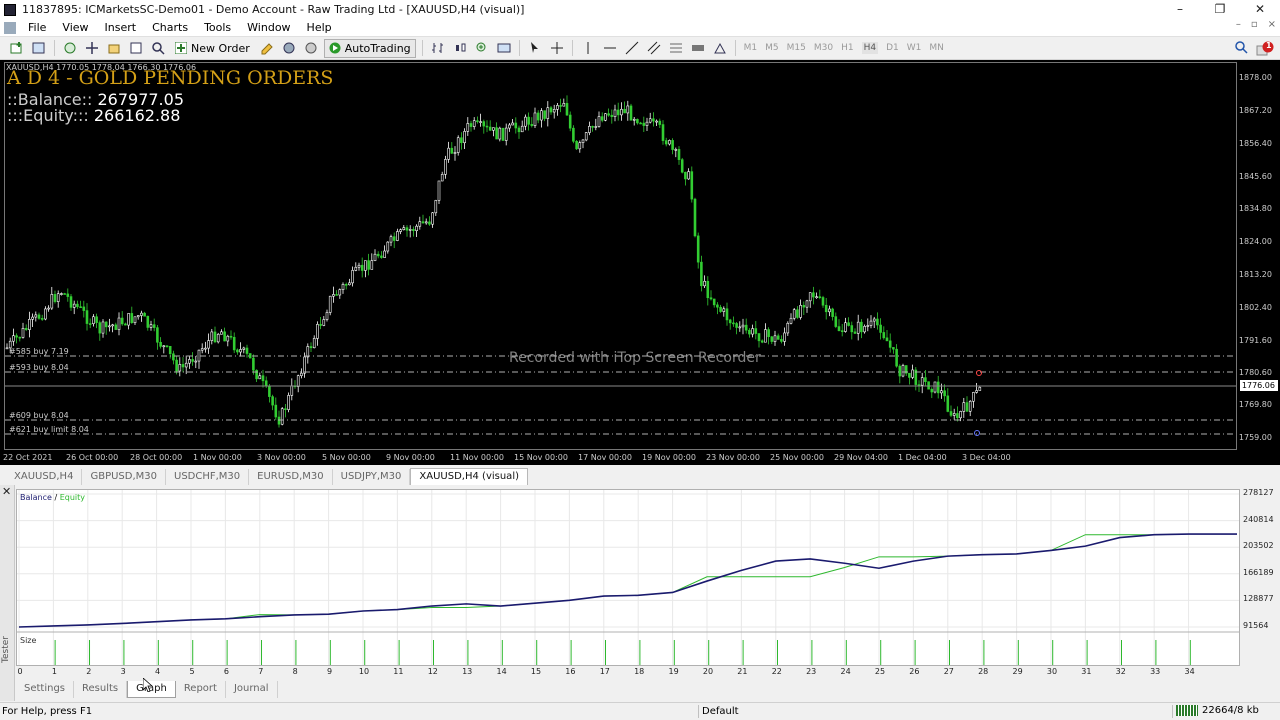 Image resolution: width=1280 pixels, height=720 pixels. I want to click on bar-chart-icon, so click(438, 48).